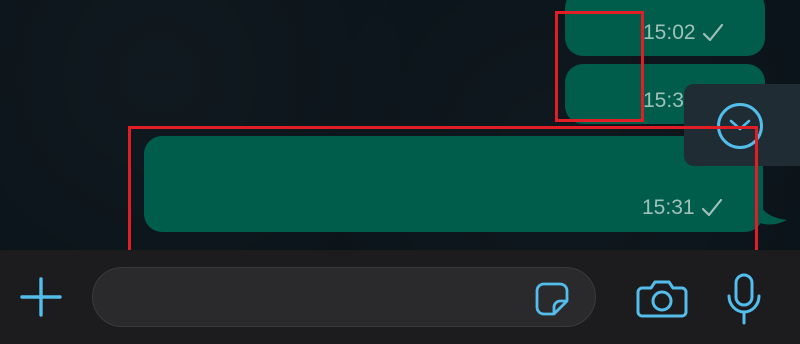 This screenshot has width=800, height=344. I want to click on message-meta: 15:02, so click(683, 33).